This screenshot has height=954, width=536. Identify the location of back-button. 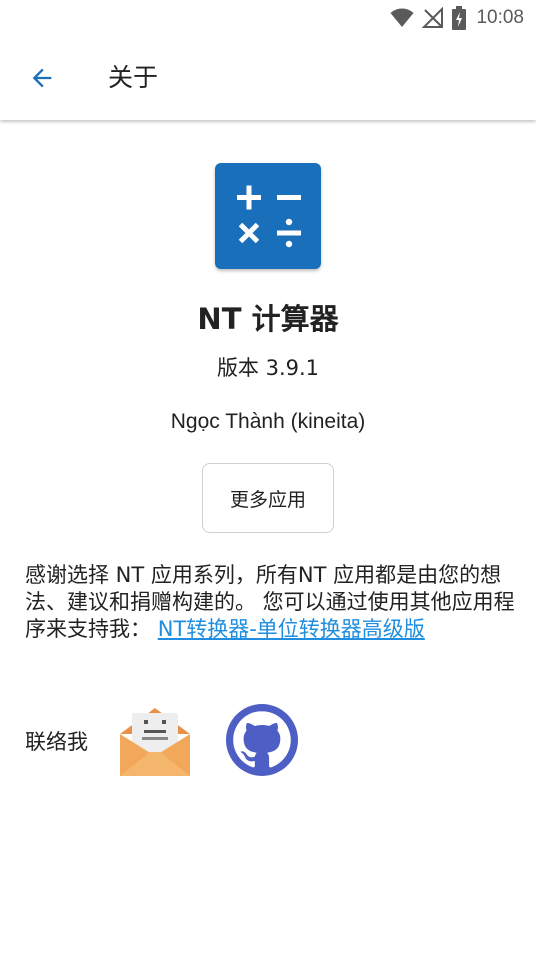
(42, 78).